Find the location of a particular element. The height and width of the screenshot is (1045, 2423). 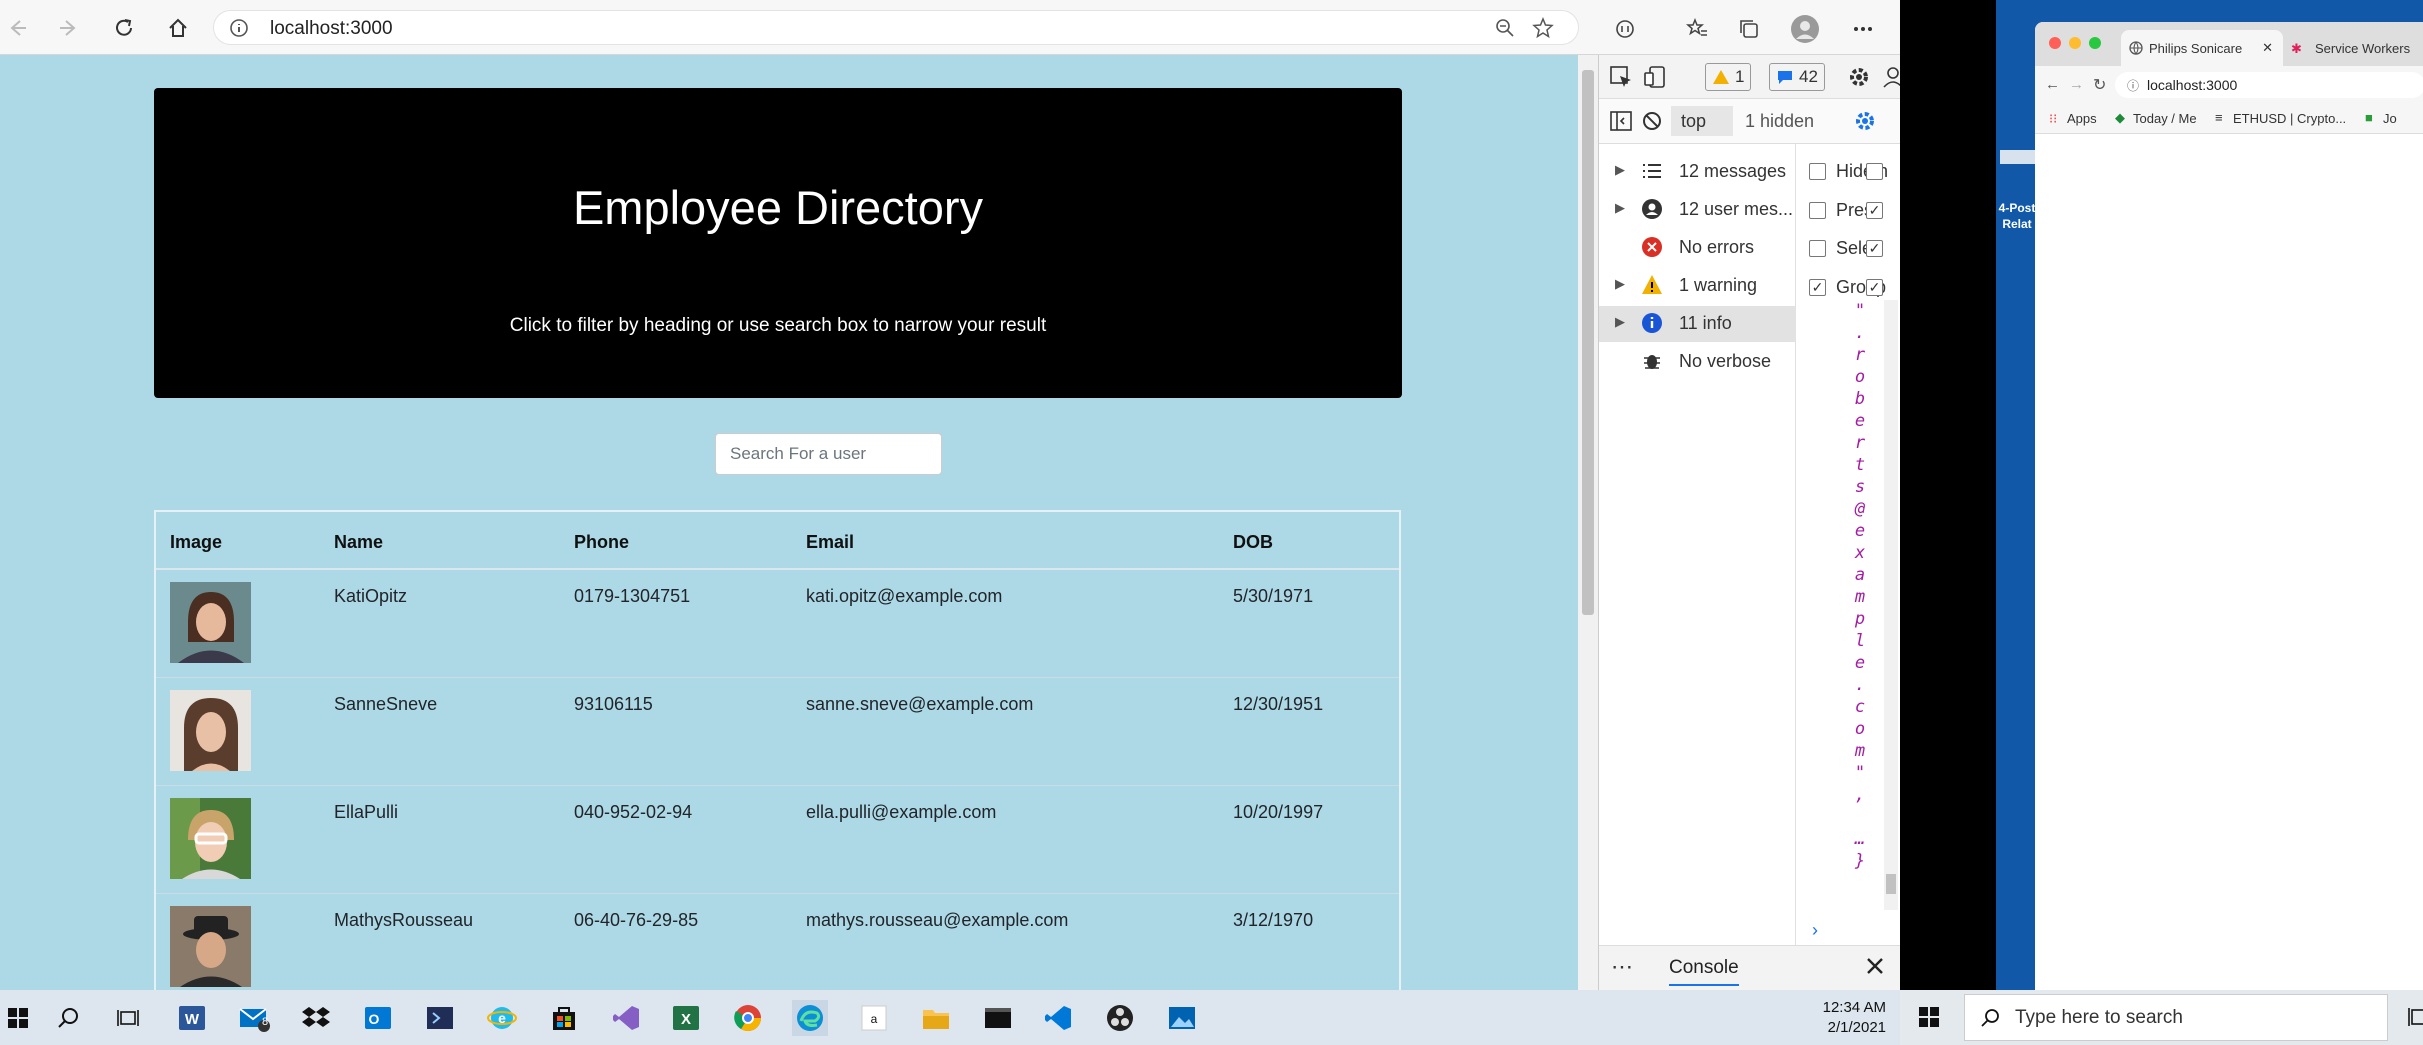

refresh-icon is located at coordinates (124, 28).